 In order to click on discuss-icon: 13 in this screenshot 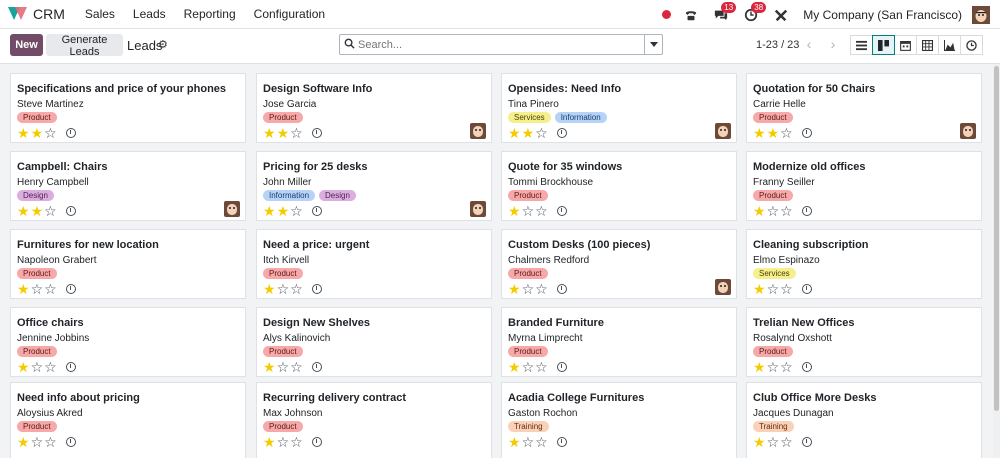, I will do `click(725, 12)`.